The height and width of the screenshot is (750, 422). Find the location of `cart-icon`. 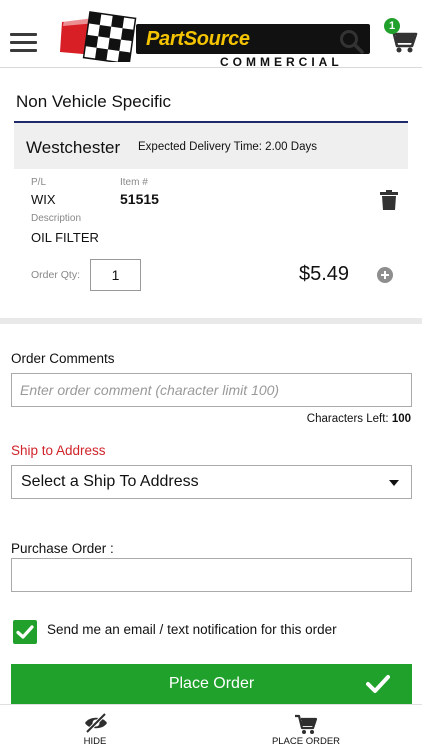

cart-icon is located at coordinates (306, 724).